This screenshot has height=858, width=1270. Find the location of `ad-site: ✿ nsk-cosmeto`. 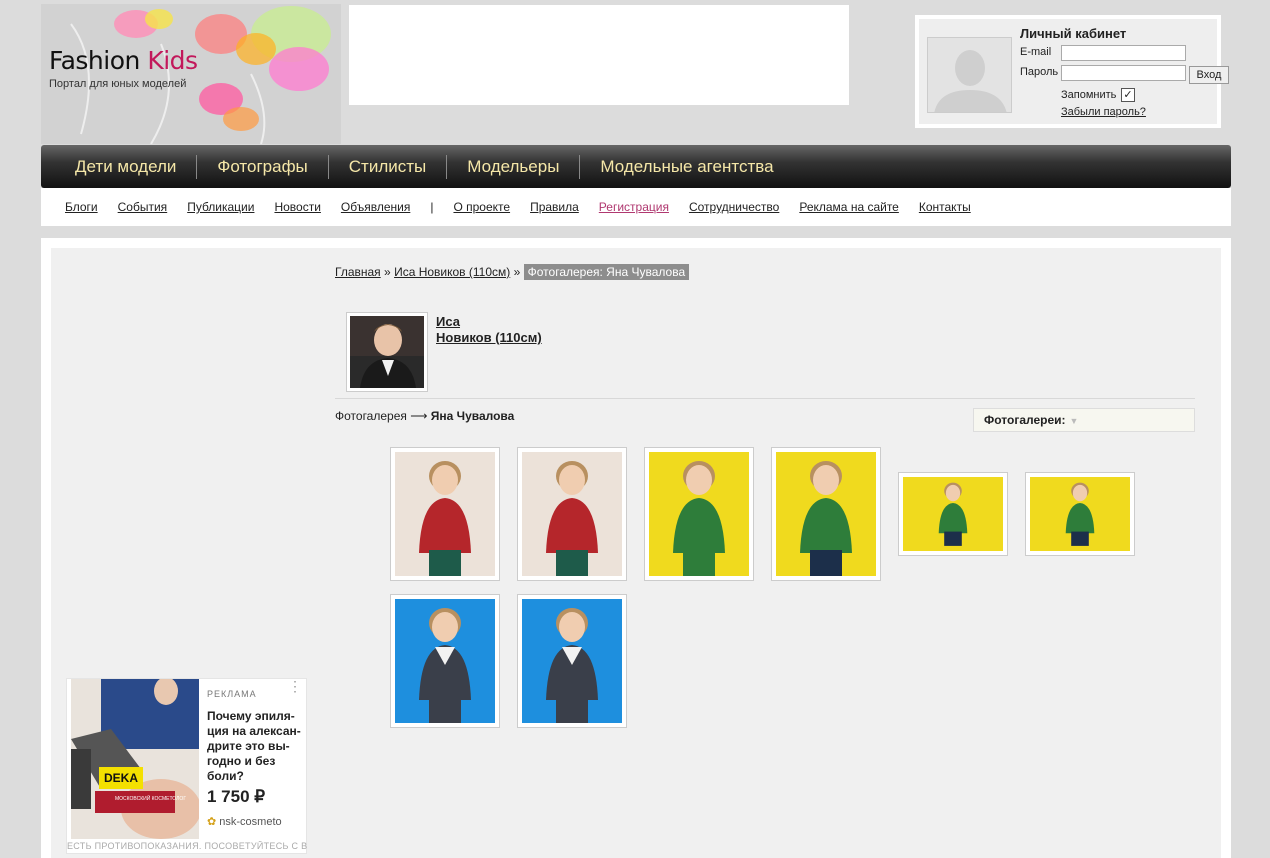

ad-site: ✿ nsk-cosmeto is located at coordinates (244, 822).